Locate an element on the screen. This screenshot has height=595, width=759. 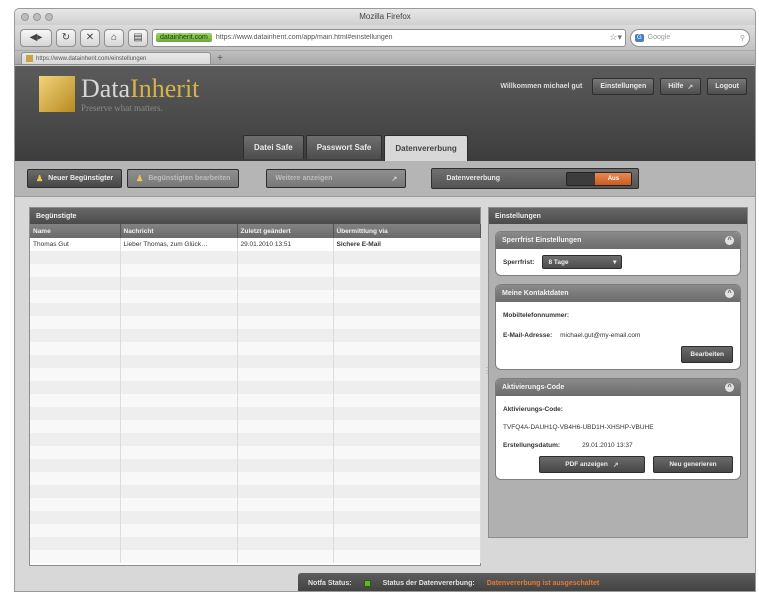
cell-via: Sichere E-Mail is located at coordinates (407, 244).